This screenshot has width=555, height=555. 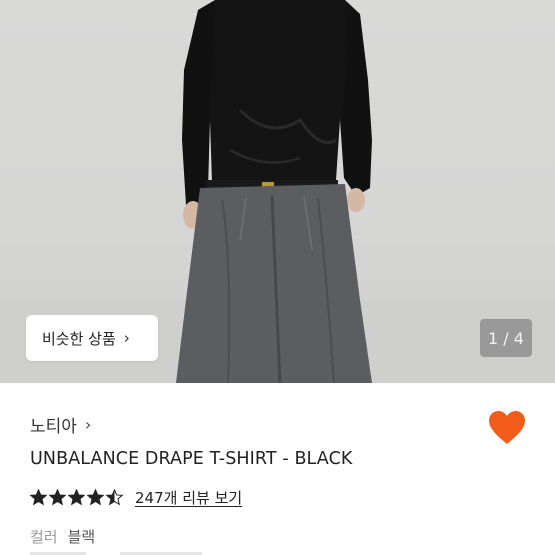 What do you see at coordinates (188, 497) in the screenshot?
I see `review-link: 247개 리뷰 보기` at bounding box center [188, 497].